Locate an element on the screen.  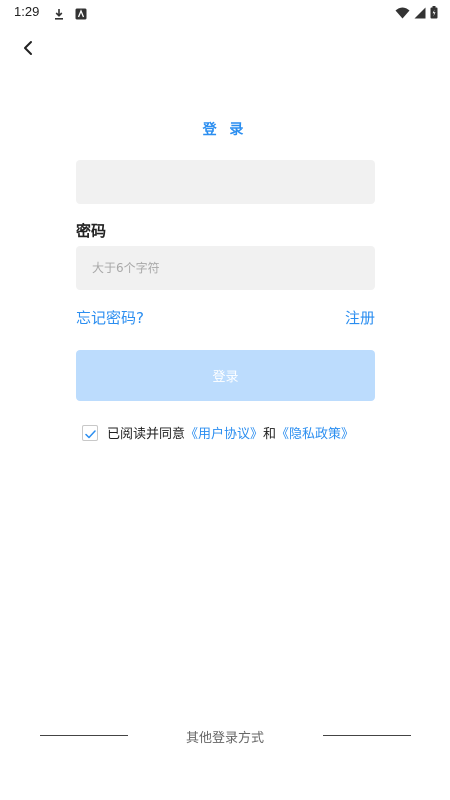
agreement-conjunction: 和 is located at coordinates (270, 434).